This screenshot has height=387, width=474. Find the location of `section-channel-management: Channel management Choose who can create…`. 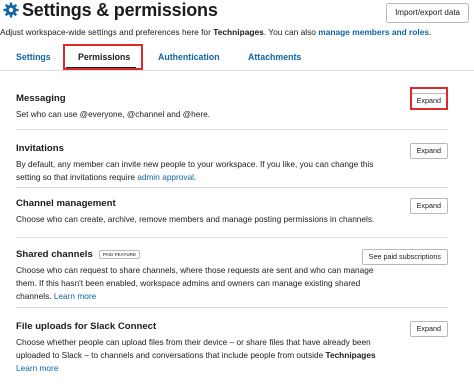

section-channel-management: Channel management Choose who can create… is located at coordinates (232, 212).